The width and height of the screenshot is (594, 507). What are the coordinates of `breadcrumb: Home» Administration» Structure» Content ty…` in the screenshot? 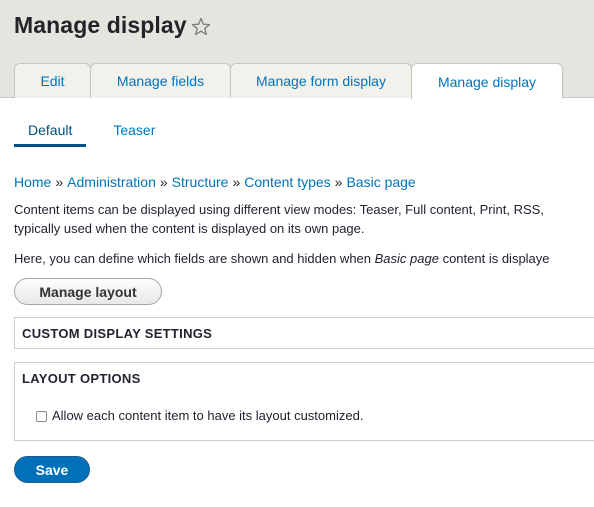 It's located at (215, 182).